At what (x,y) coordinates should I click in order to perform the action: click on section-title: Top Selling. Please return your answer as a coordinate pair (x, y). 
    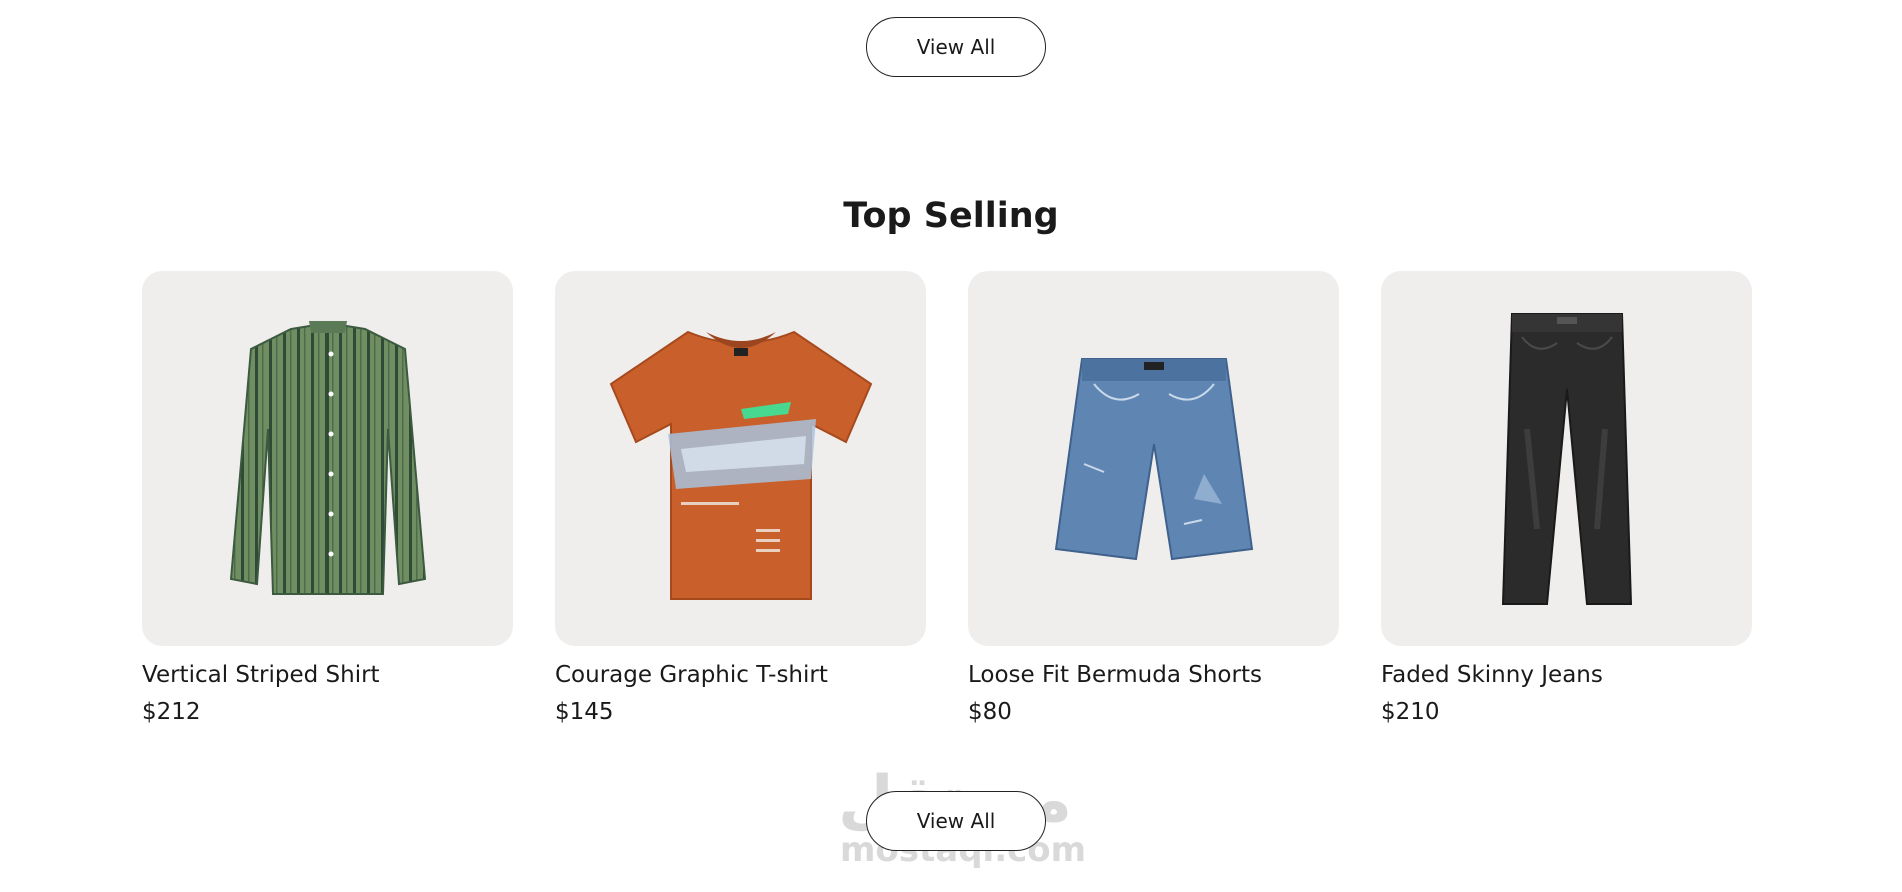
    Looking at the image, I should click on (951, 216).